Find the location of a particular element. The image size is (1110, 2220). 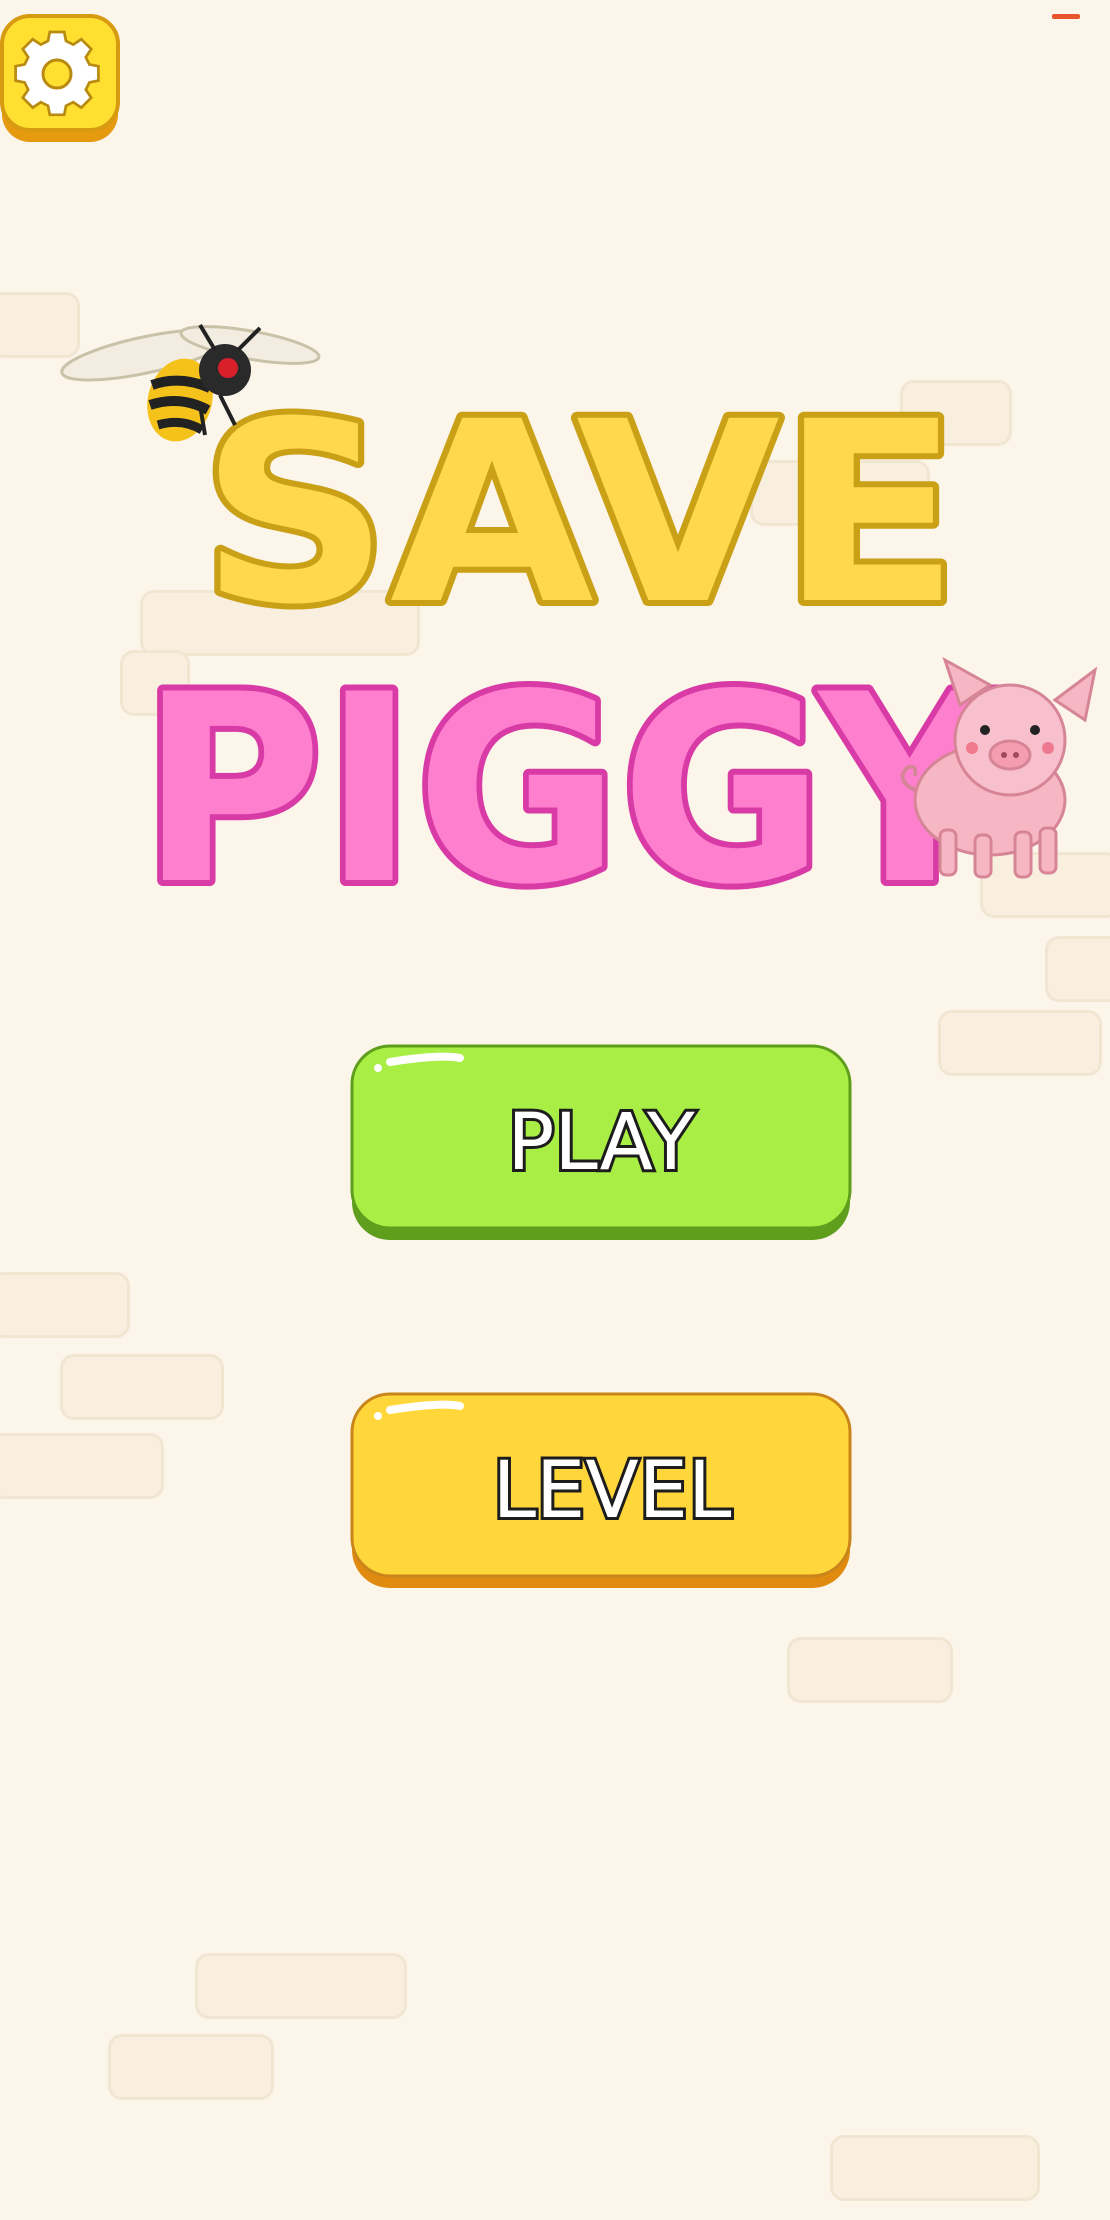

settings-button is located at coordinates (61, 80).